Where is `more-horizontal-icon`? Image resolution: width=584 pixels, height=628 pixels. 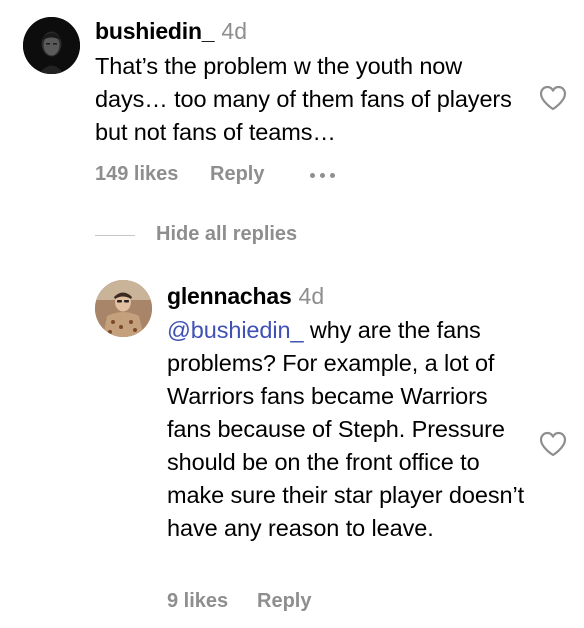 more-horizontal-icon is located at coordinates (322, 175).